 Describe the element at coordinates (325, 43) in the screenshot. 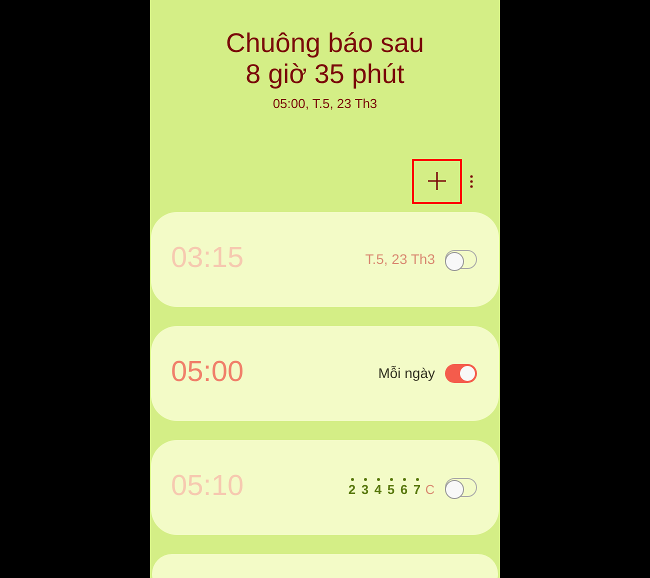

I see `countdown-title: Chuông báo sau` at that location.